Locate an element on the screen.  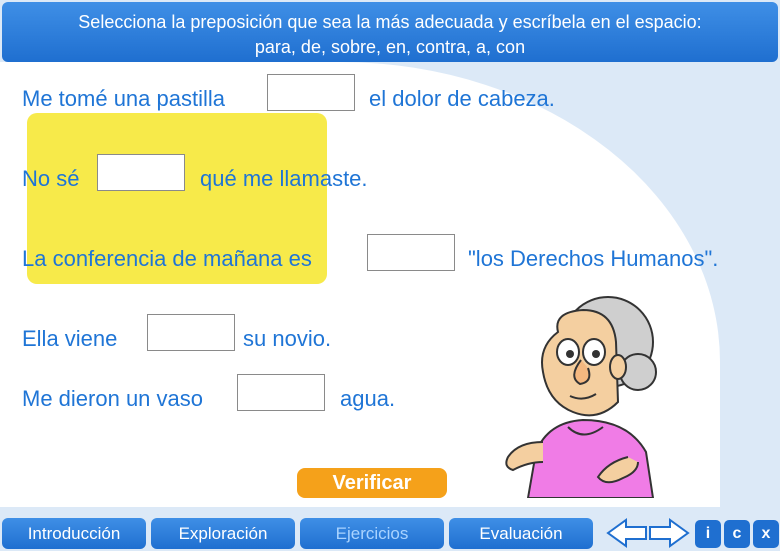
answer-3-input is located at coordinates (411, 252).